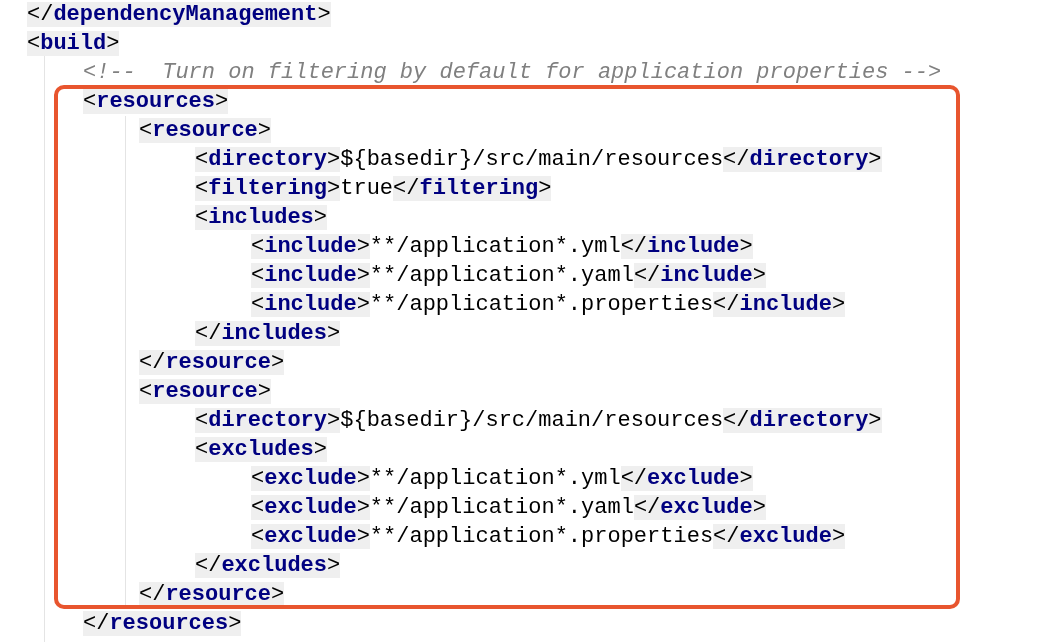 The height and width of the screenshot is (642, 1058). Describe the element at coordinates (502, 479) in the screenshot. I see `code-line: <exclude>**/application*.yml</exclude>` at that location.